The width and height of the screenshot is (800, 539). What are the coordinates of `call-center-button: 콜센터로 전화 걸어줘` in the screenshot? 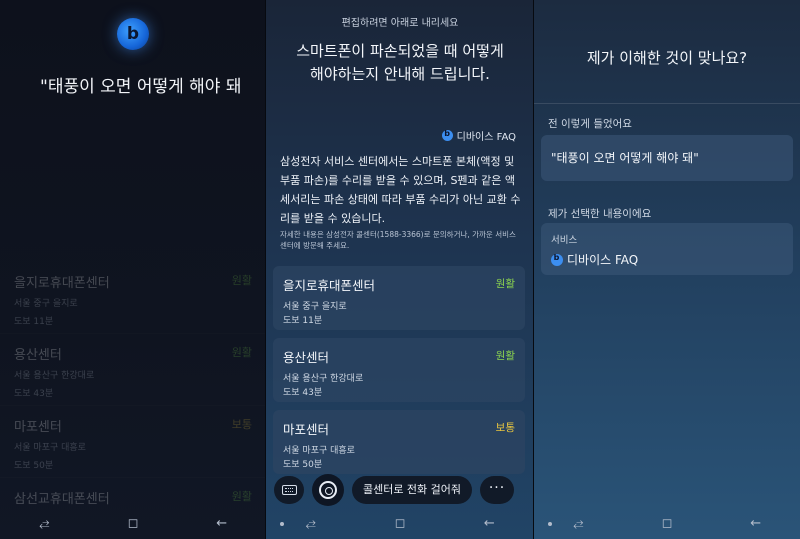 It's located at (412, 490).